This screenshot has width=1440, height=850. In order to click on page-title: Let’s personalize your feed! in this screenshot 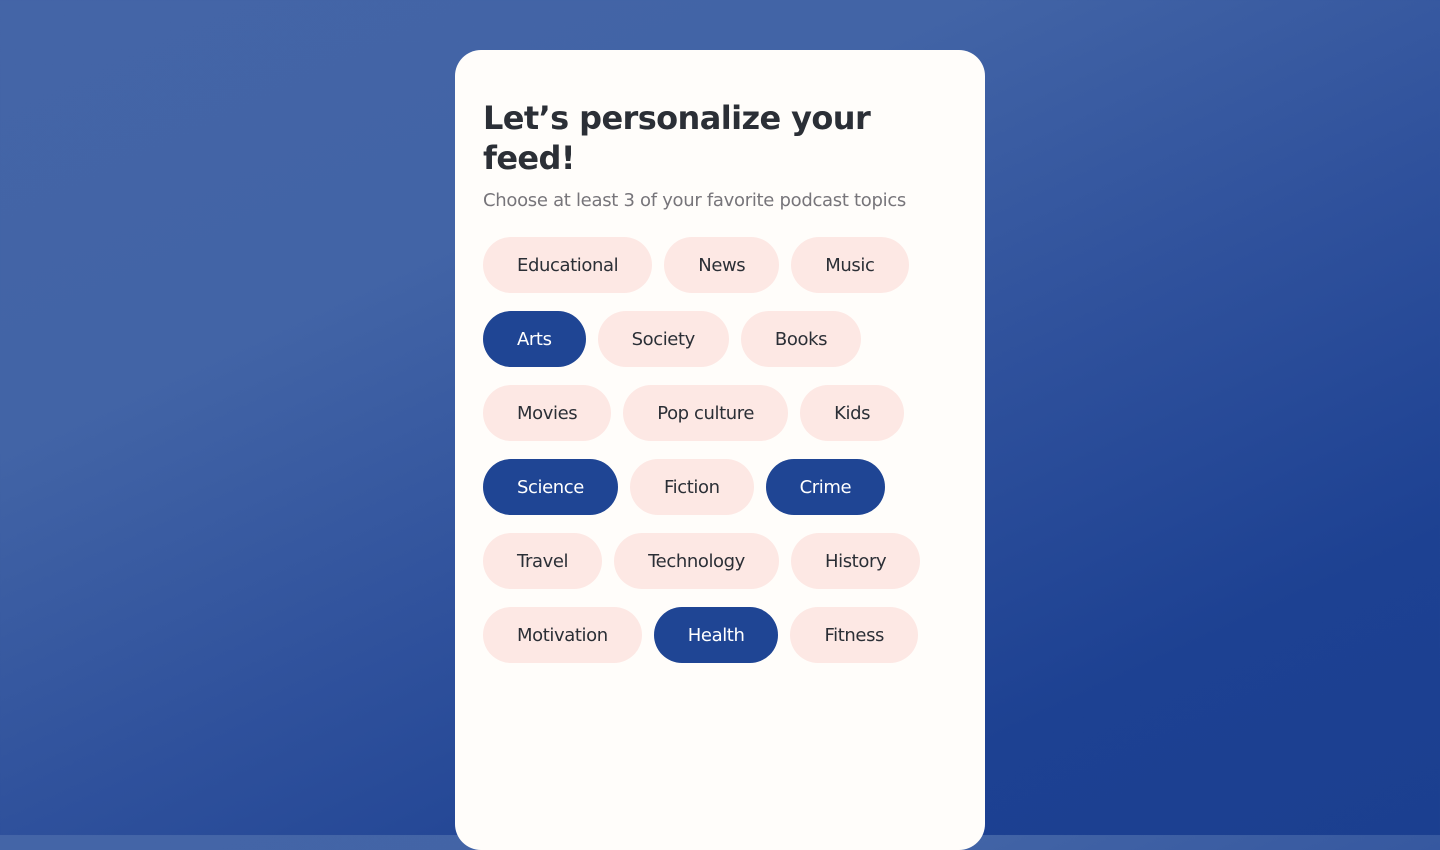, I will do `click(677, 138)`.